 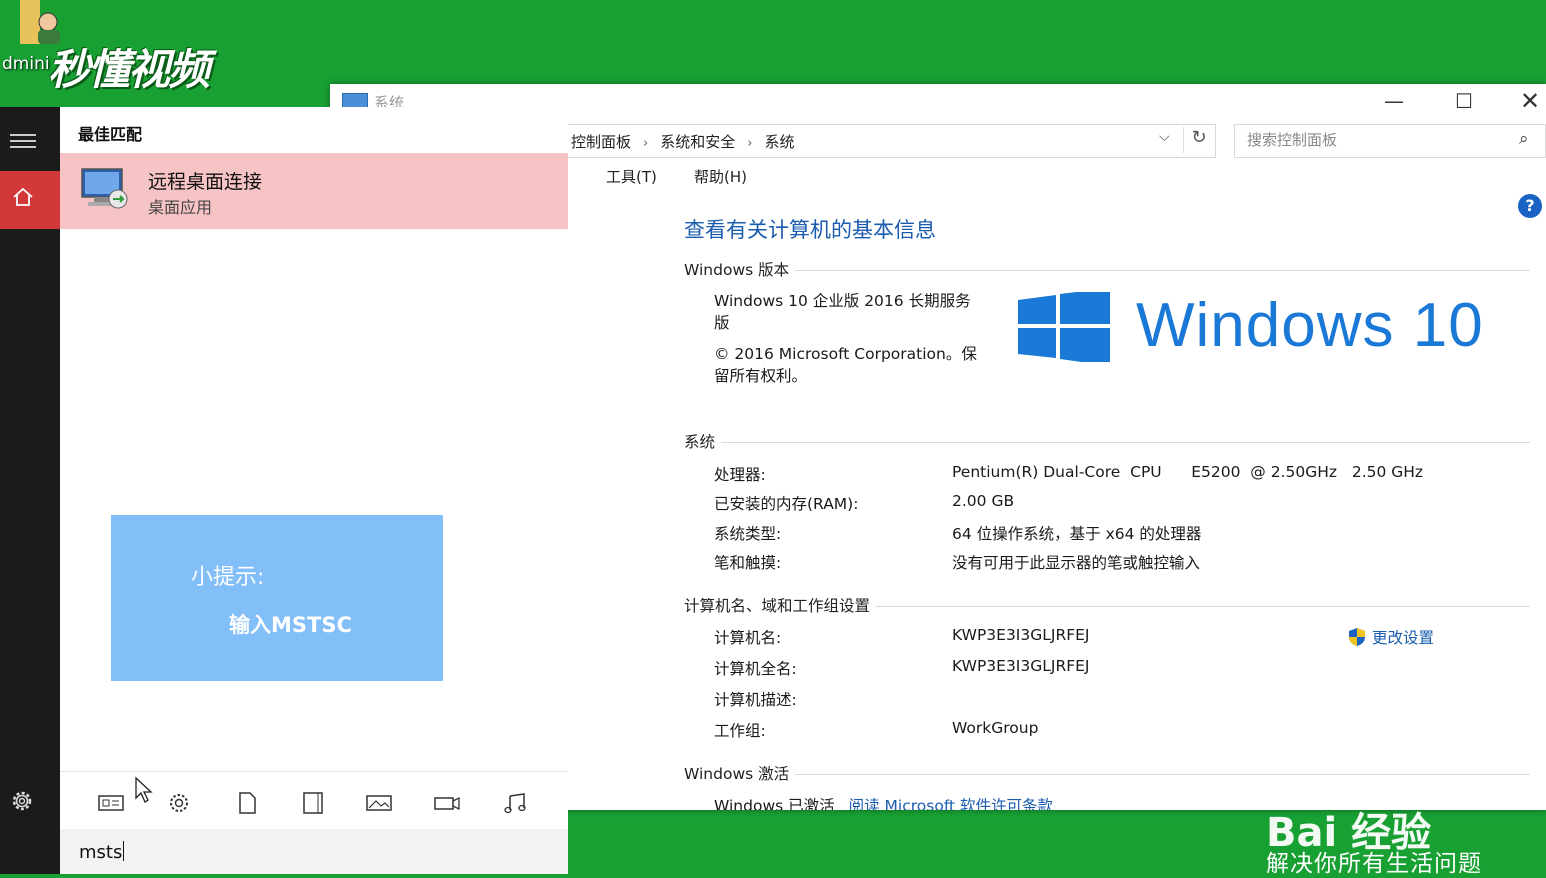 I want to click on breadcrumb-control-panel: 控制面板, so click(x=601, y=142).